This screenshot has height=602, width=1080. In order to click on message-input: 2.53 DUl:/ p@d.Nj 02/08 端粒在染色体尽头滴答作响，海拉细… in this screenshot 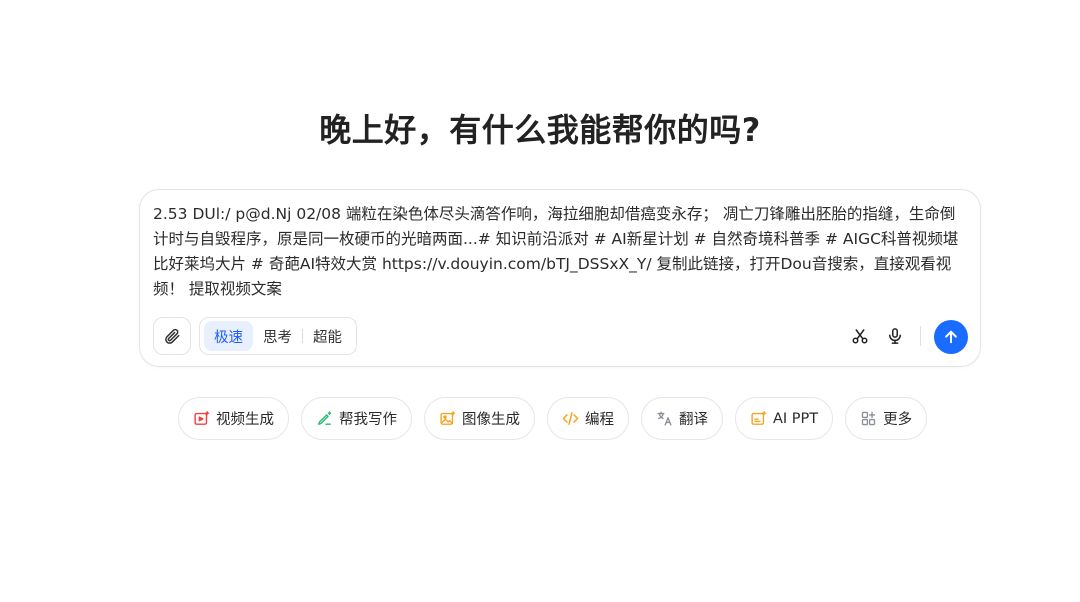, I will do `click(559, 252)`.